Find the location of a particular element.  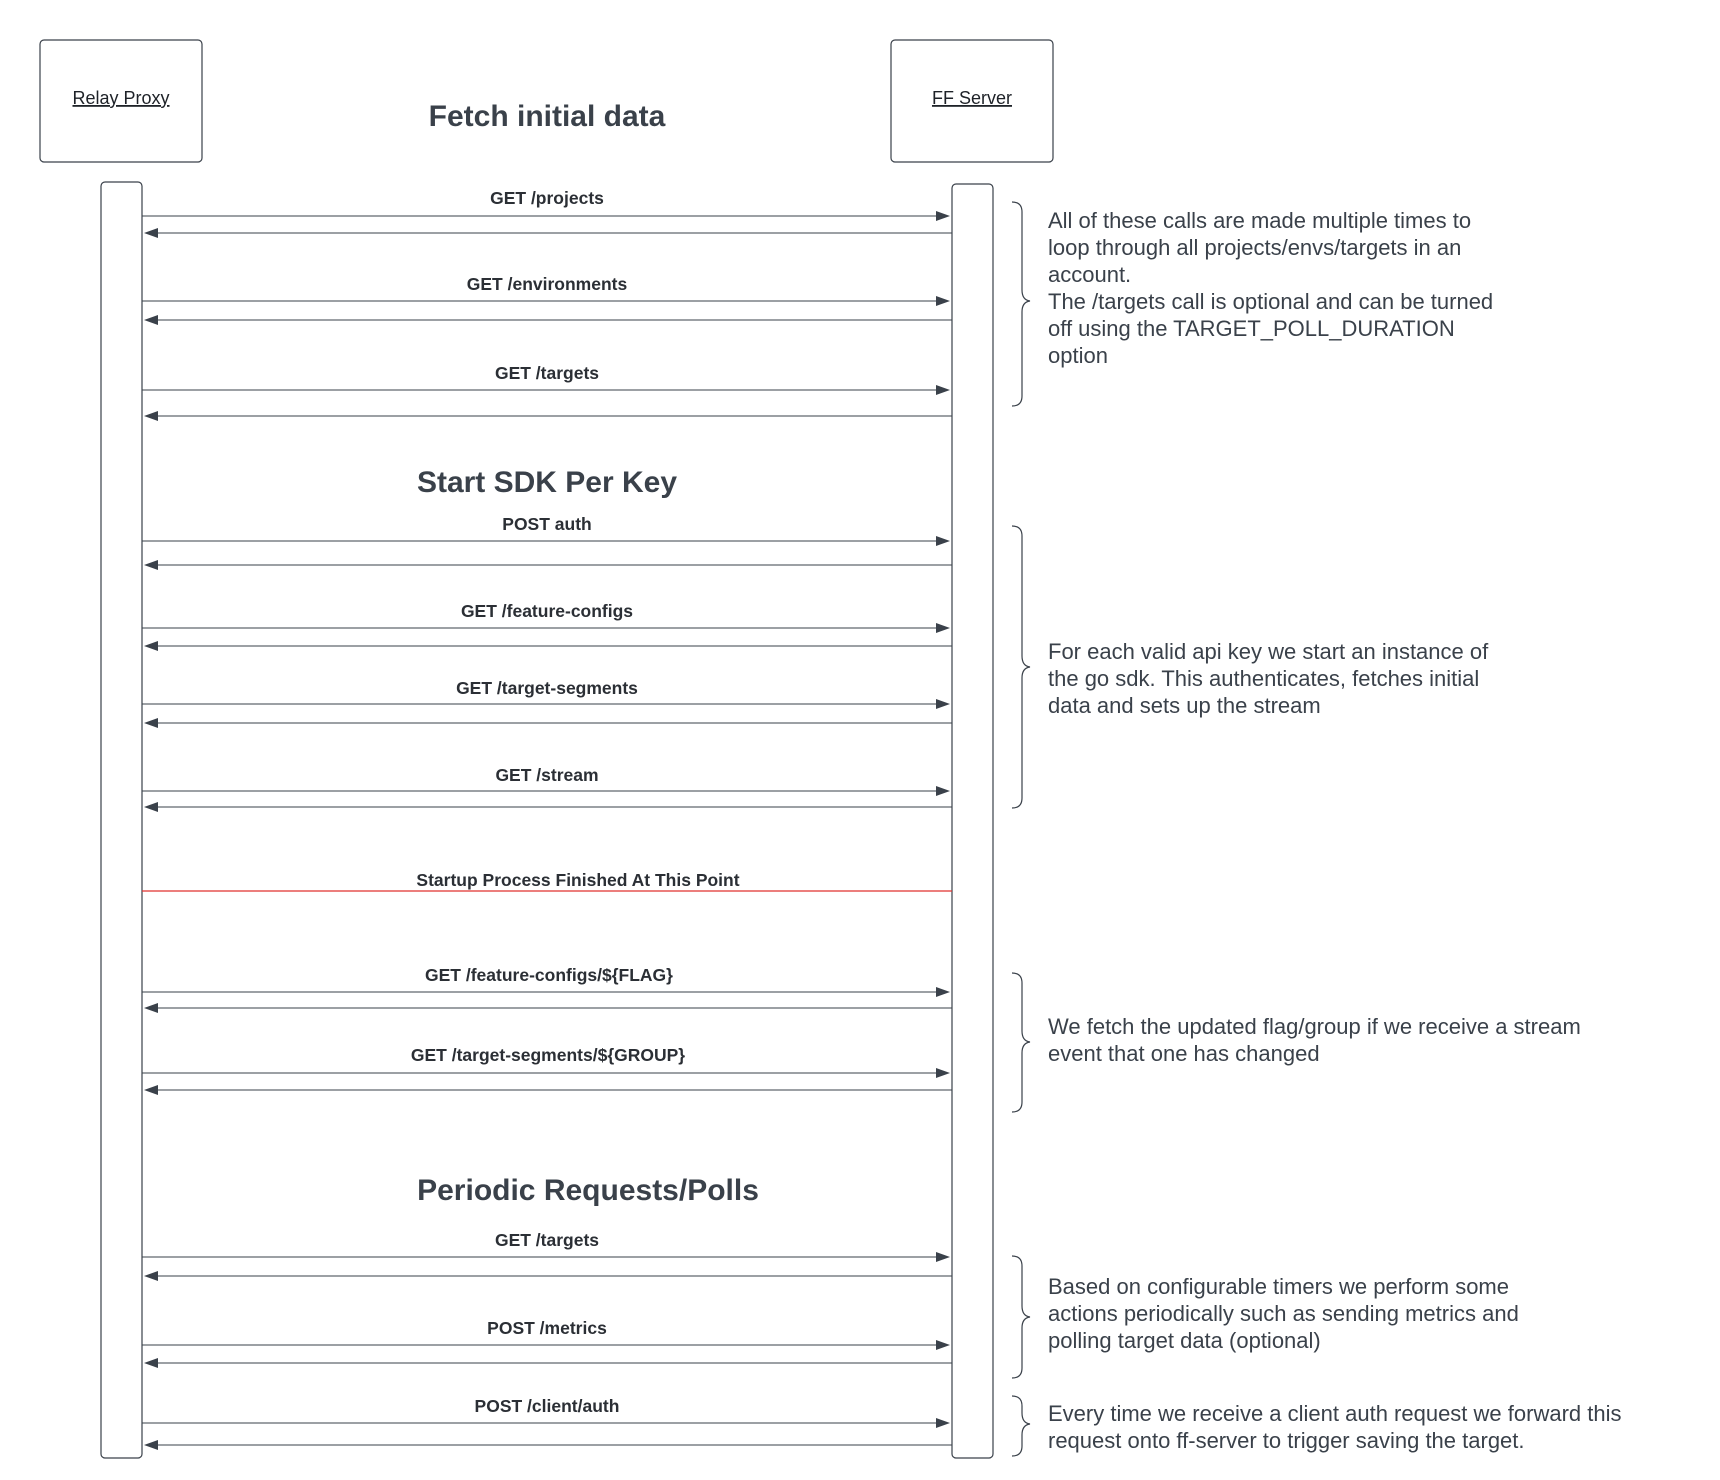

note-line: option is located at coordinates (1078, 355).